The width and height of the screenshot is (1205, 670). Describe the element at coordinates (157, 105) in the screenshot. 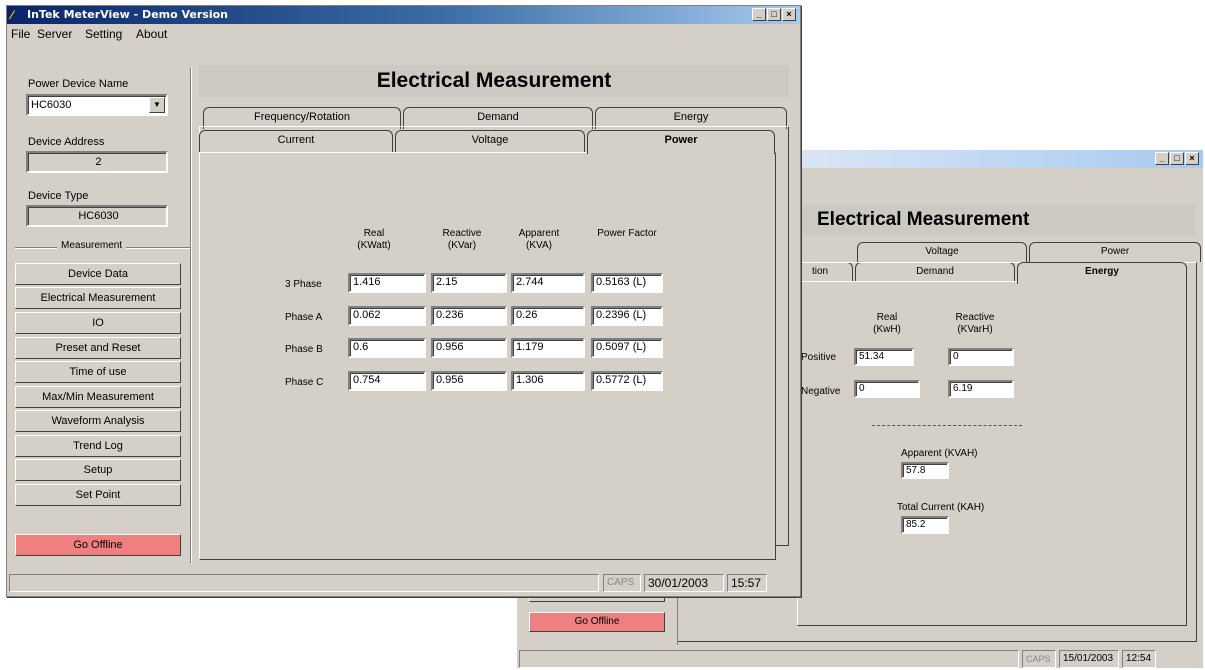

I see `chevron-down-icon: ▼` at that location.